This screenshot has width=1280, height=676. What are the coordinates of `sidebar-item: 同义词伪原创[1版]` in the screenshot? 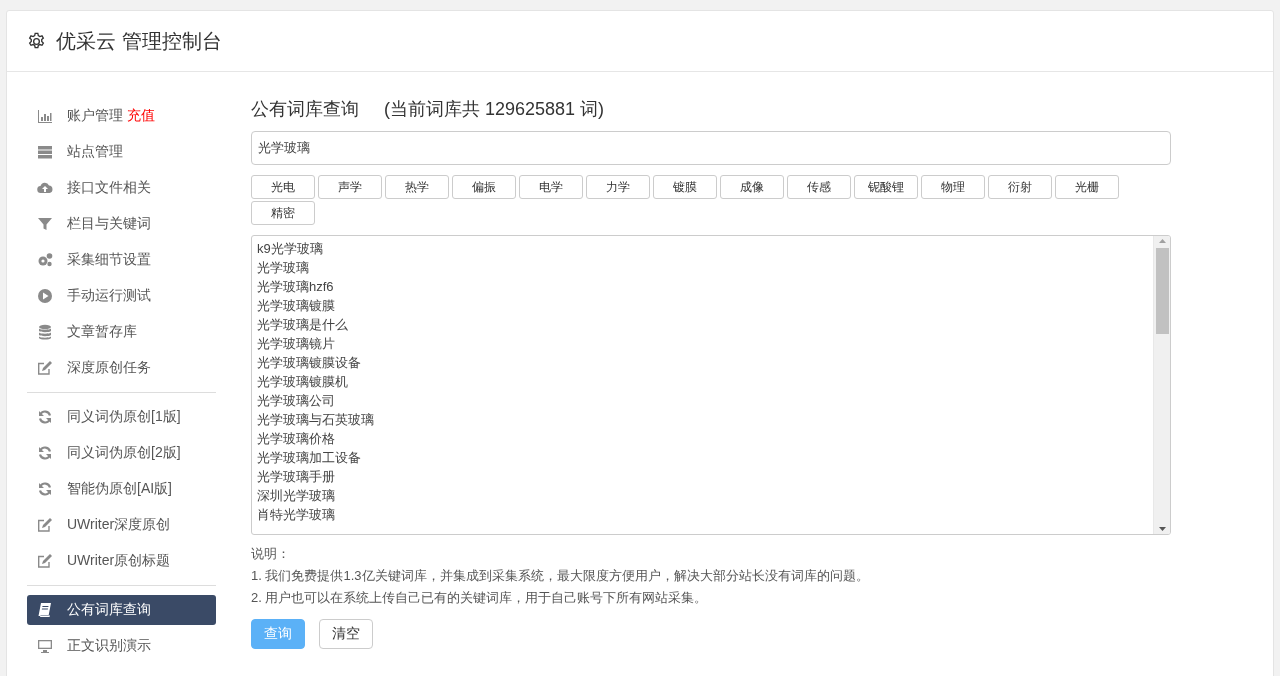 It's located at (121, 417).